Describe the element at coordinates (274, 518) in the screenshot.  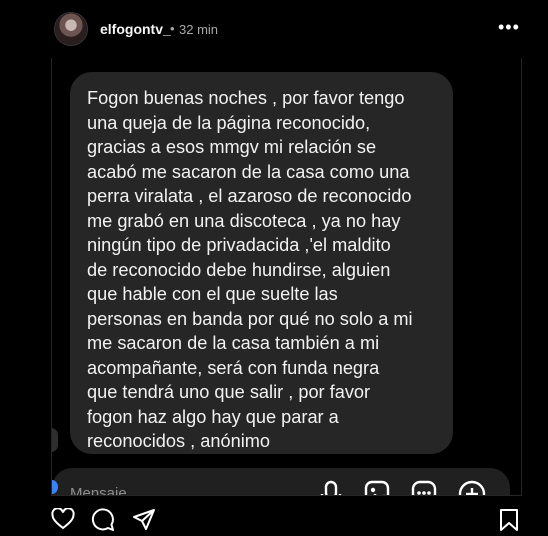
I see `post-action-bar` at that location.